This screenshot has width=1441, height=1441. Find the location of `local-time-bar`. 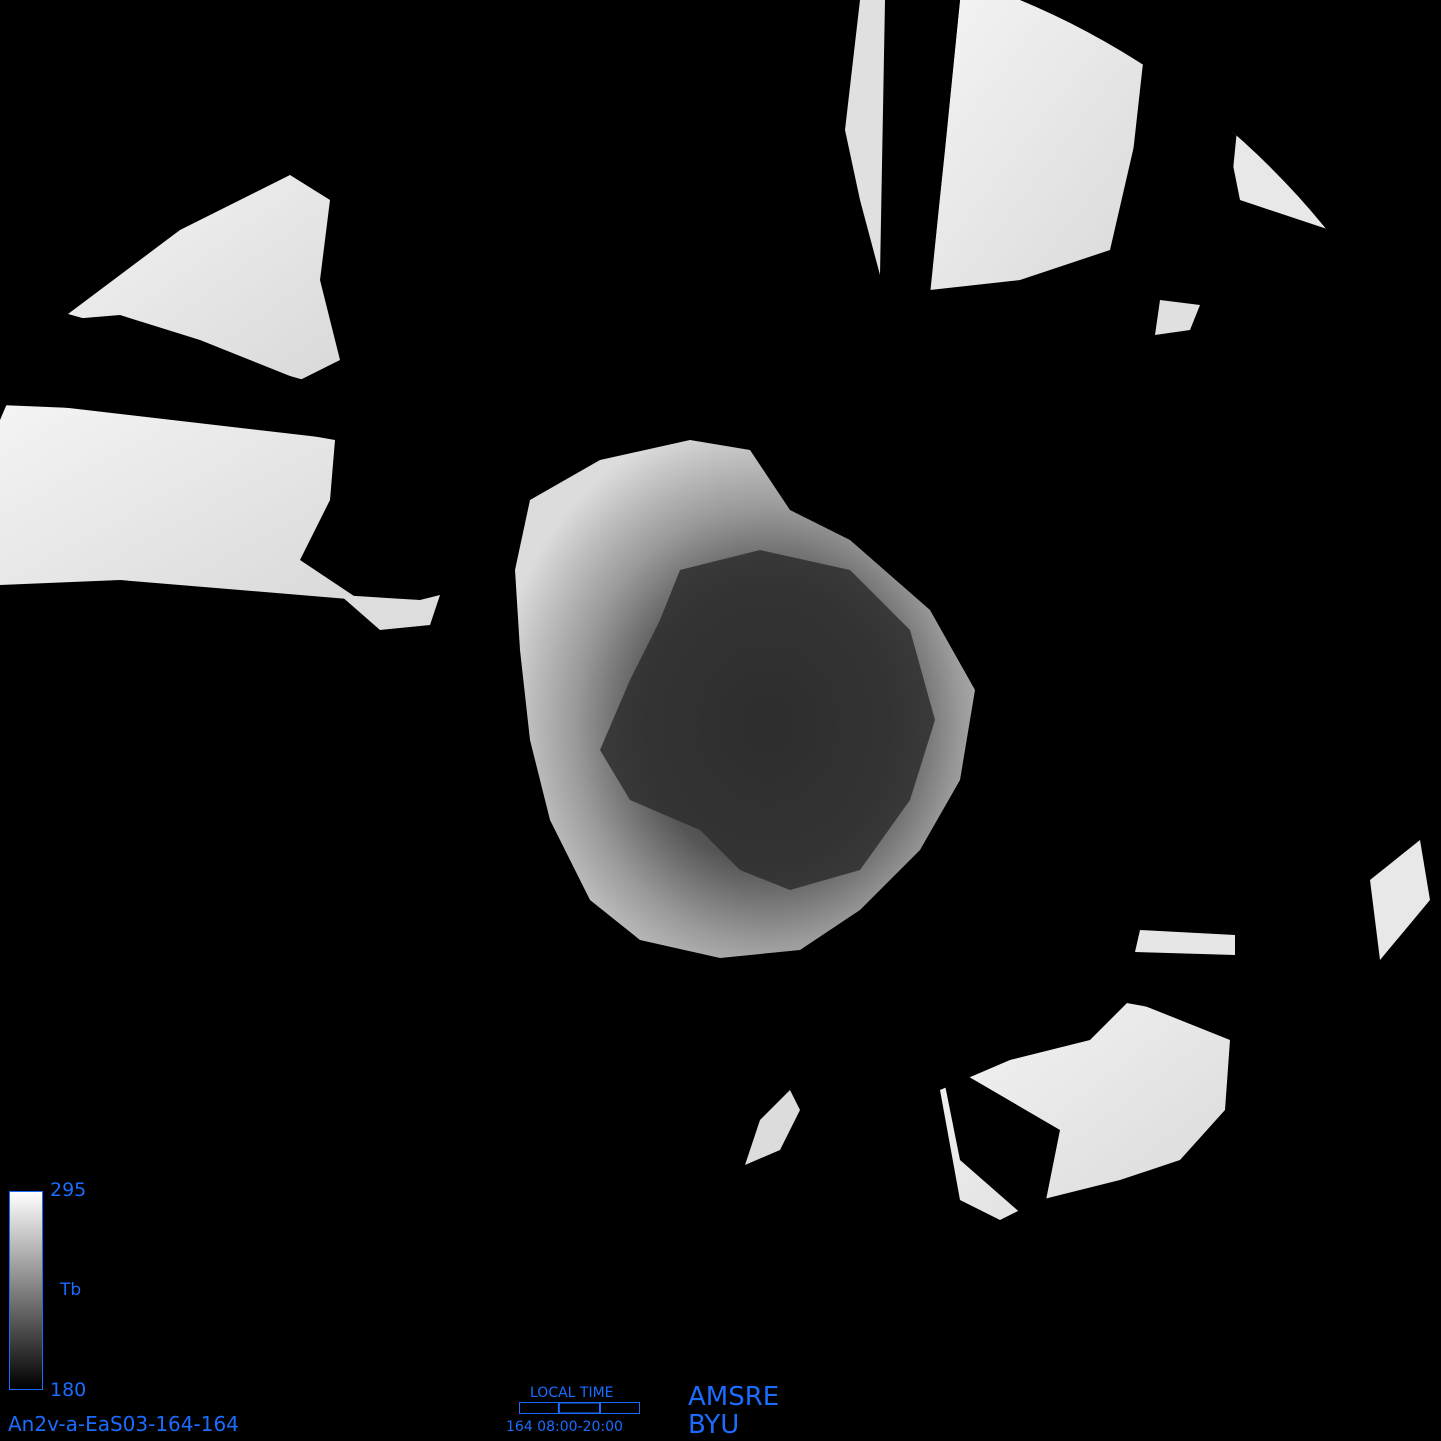

local-time-bar is located at coordinates (579, 1408).